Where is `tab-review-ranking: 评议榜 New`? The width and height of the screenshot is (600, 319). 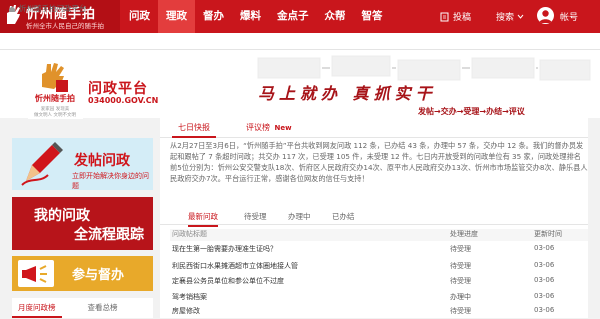 tab-review-ranking: 评议榜 New is located at coordinates (269, 128).